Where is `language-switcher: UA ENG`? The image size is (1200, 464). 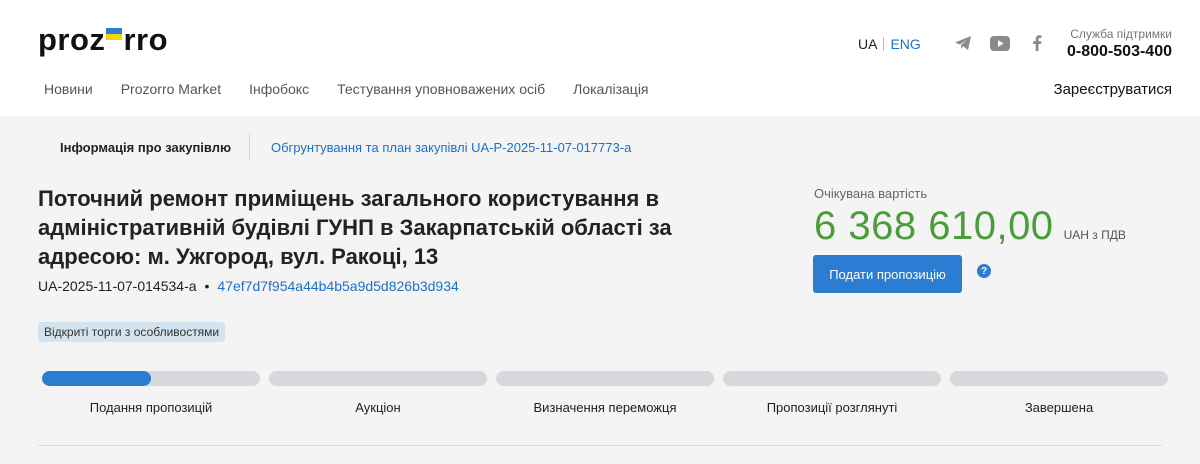
language-switcher: UA ENG is located at coordinates (889, 44).